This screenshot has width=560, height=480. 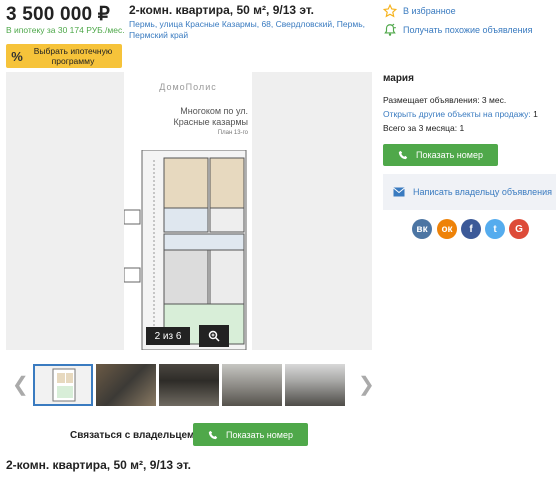 I want to click on envelope-icon, so click(x=399, y=192).